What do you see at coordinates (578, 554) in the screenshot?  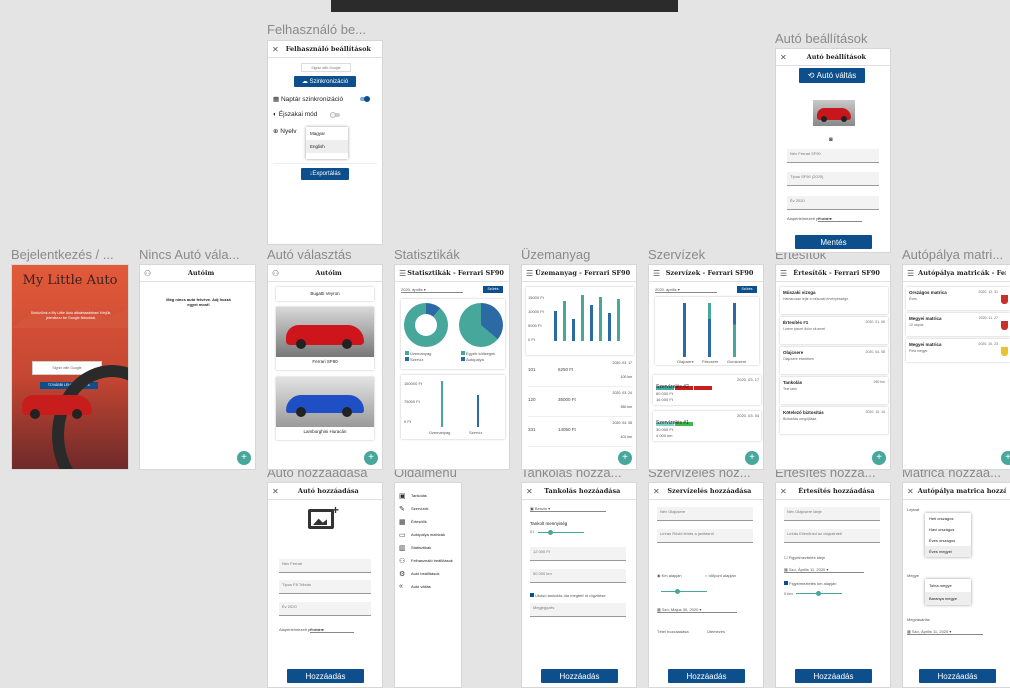 I see `price-field: 12 000 Ft` at bounding box center [578, 554].